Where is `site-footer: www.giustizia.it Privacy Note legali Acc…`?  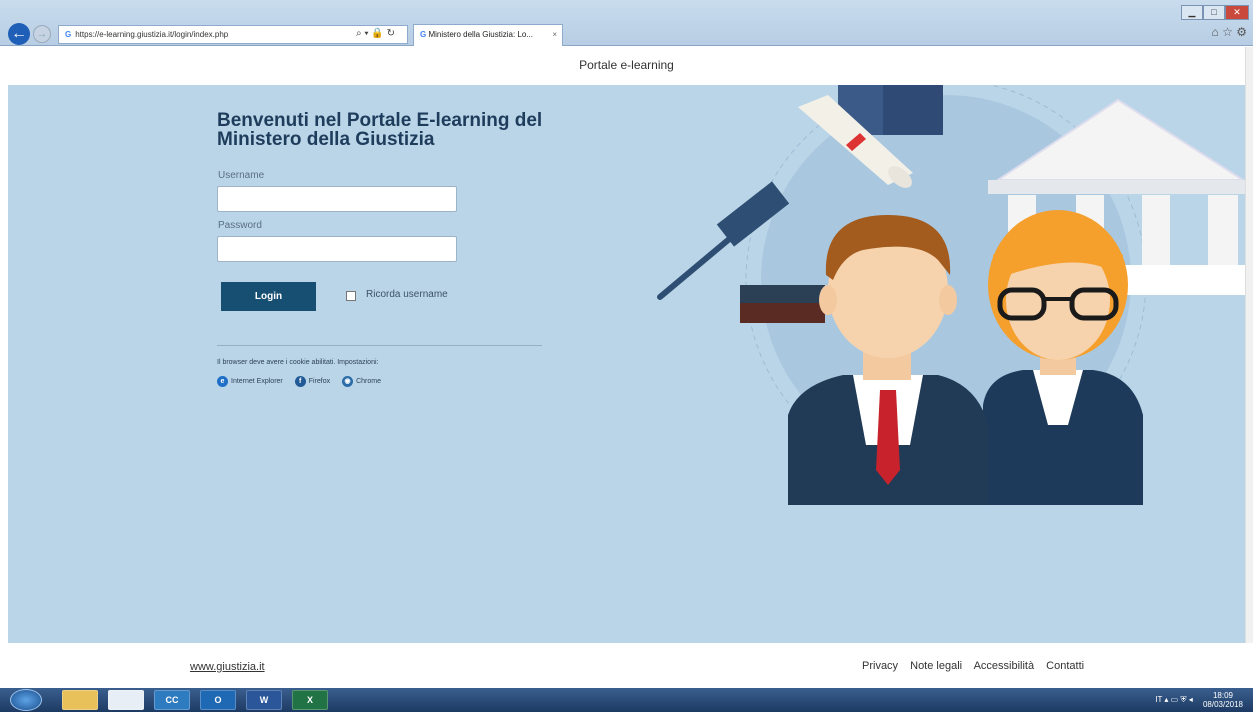
site-footer: www.giustizia.it Privacy Note legali Acc… is located at coordinates (626, 665).